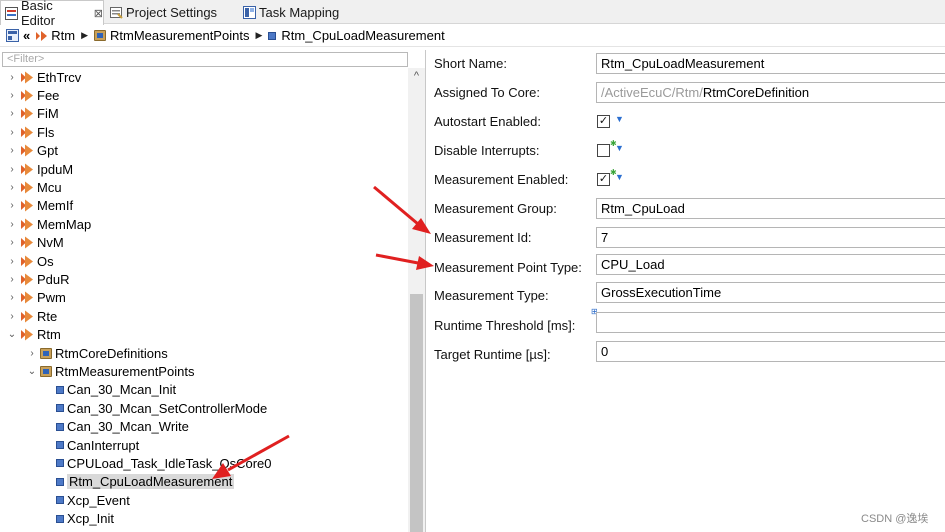 This screenshot has width=945, height=532. What do you see at coordinates (416, 413) in the screenshot?
I see `scroll-thumb` at bounding box center [416, 413].